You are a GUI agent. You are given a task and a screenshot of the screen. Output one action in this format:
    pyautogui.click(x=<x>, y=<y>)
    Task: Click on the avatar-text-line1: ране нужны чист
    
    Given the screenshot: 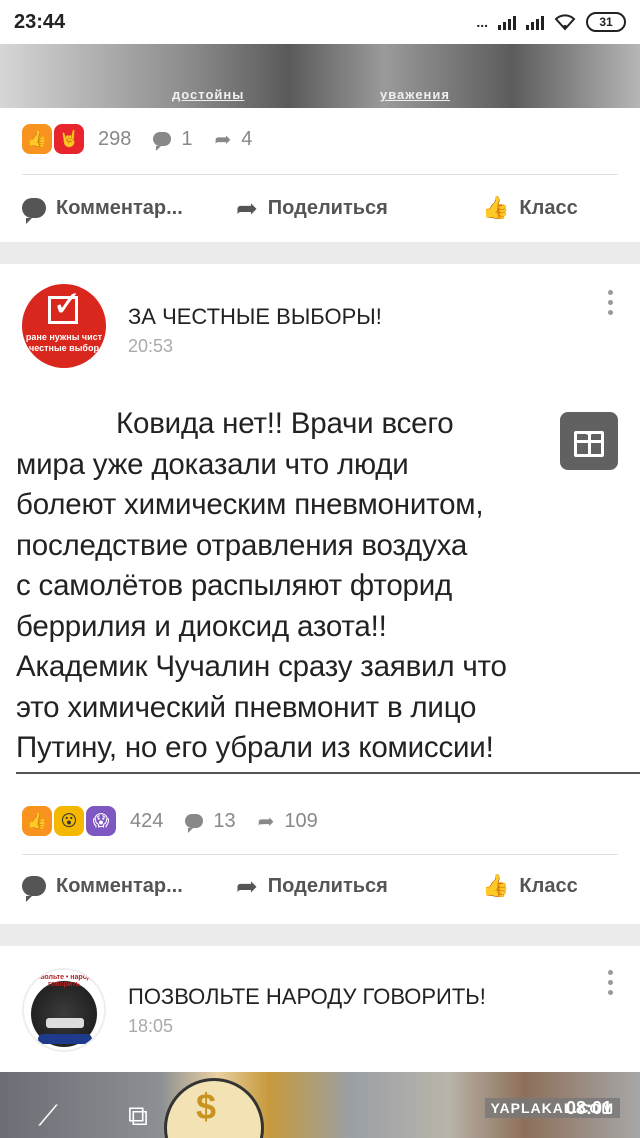 What is the action you would take?
    pyautogui.click(x=64, y=337)
    